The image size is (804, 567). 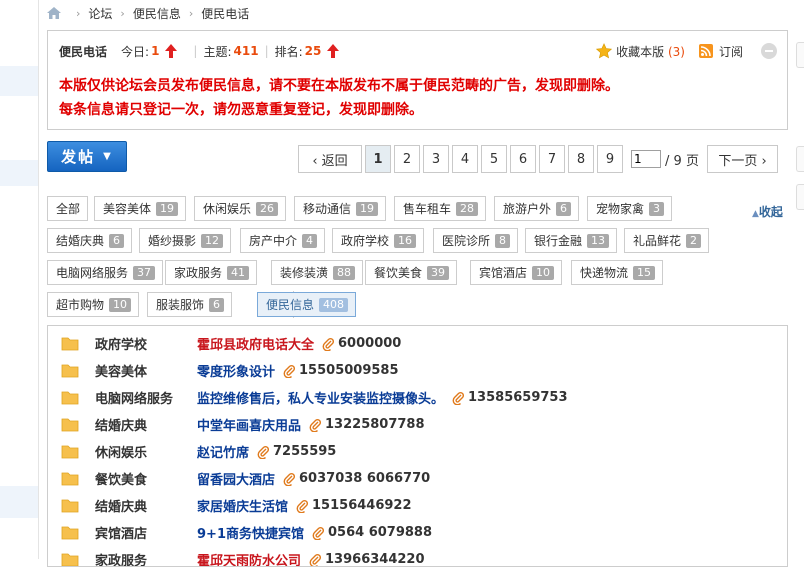 What do you see at coordinates (121, 370) in the screenshot?
I see `thread-category: 美容美体` at bounding box center [121, 370].